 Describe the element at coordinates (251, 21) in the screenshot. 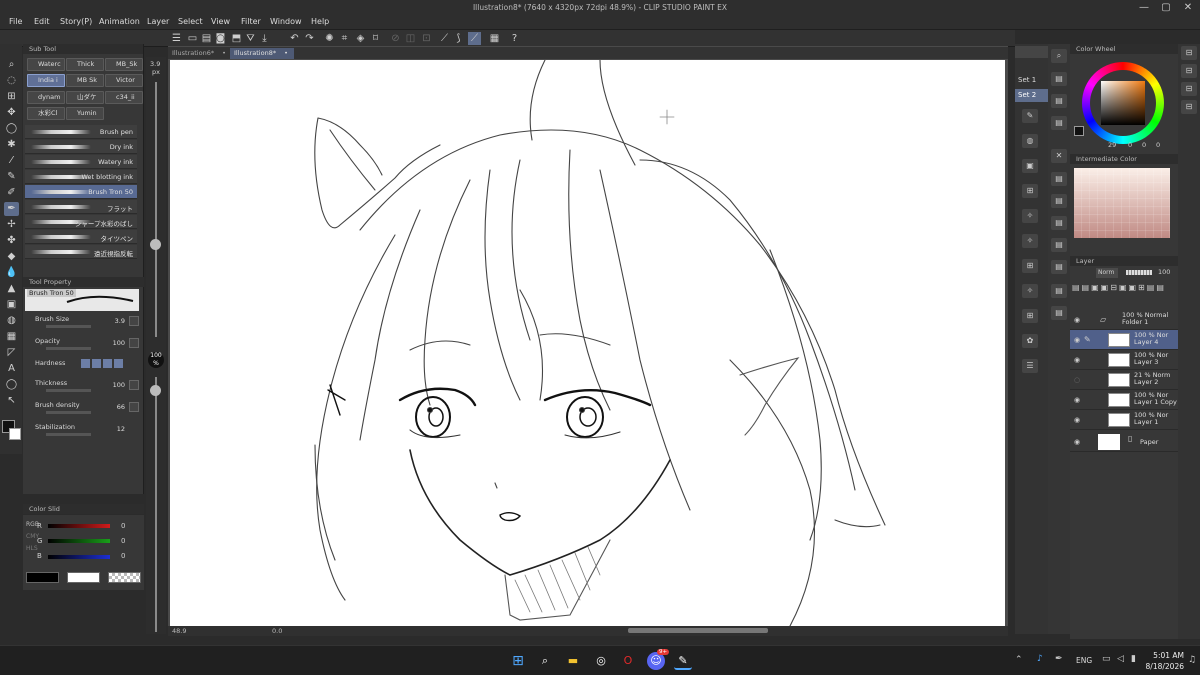

I see `menu-filter: Filter` at that location.